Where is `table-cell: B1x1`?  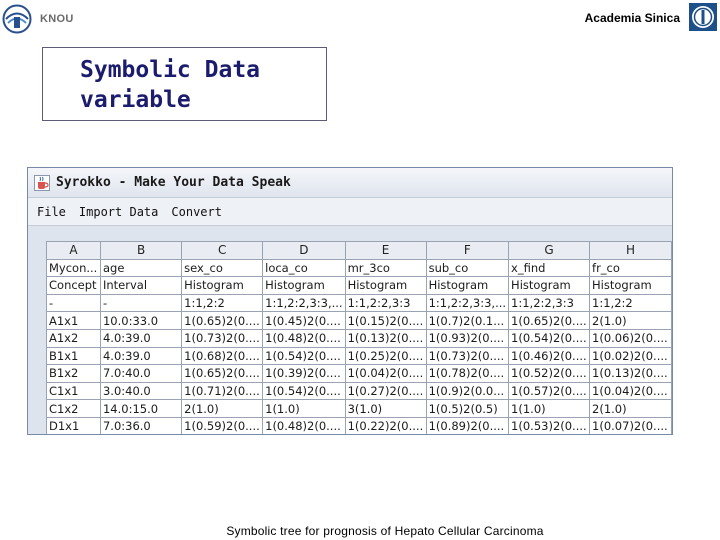 table-cell: B1x1 is located at coordinates (73, 356).